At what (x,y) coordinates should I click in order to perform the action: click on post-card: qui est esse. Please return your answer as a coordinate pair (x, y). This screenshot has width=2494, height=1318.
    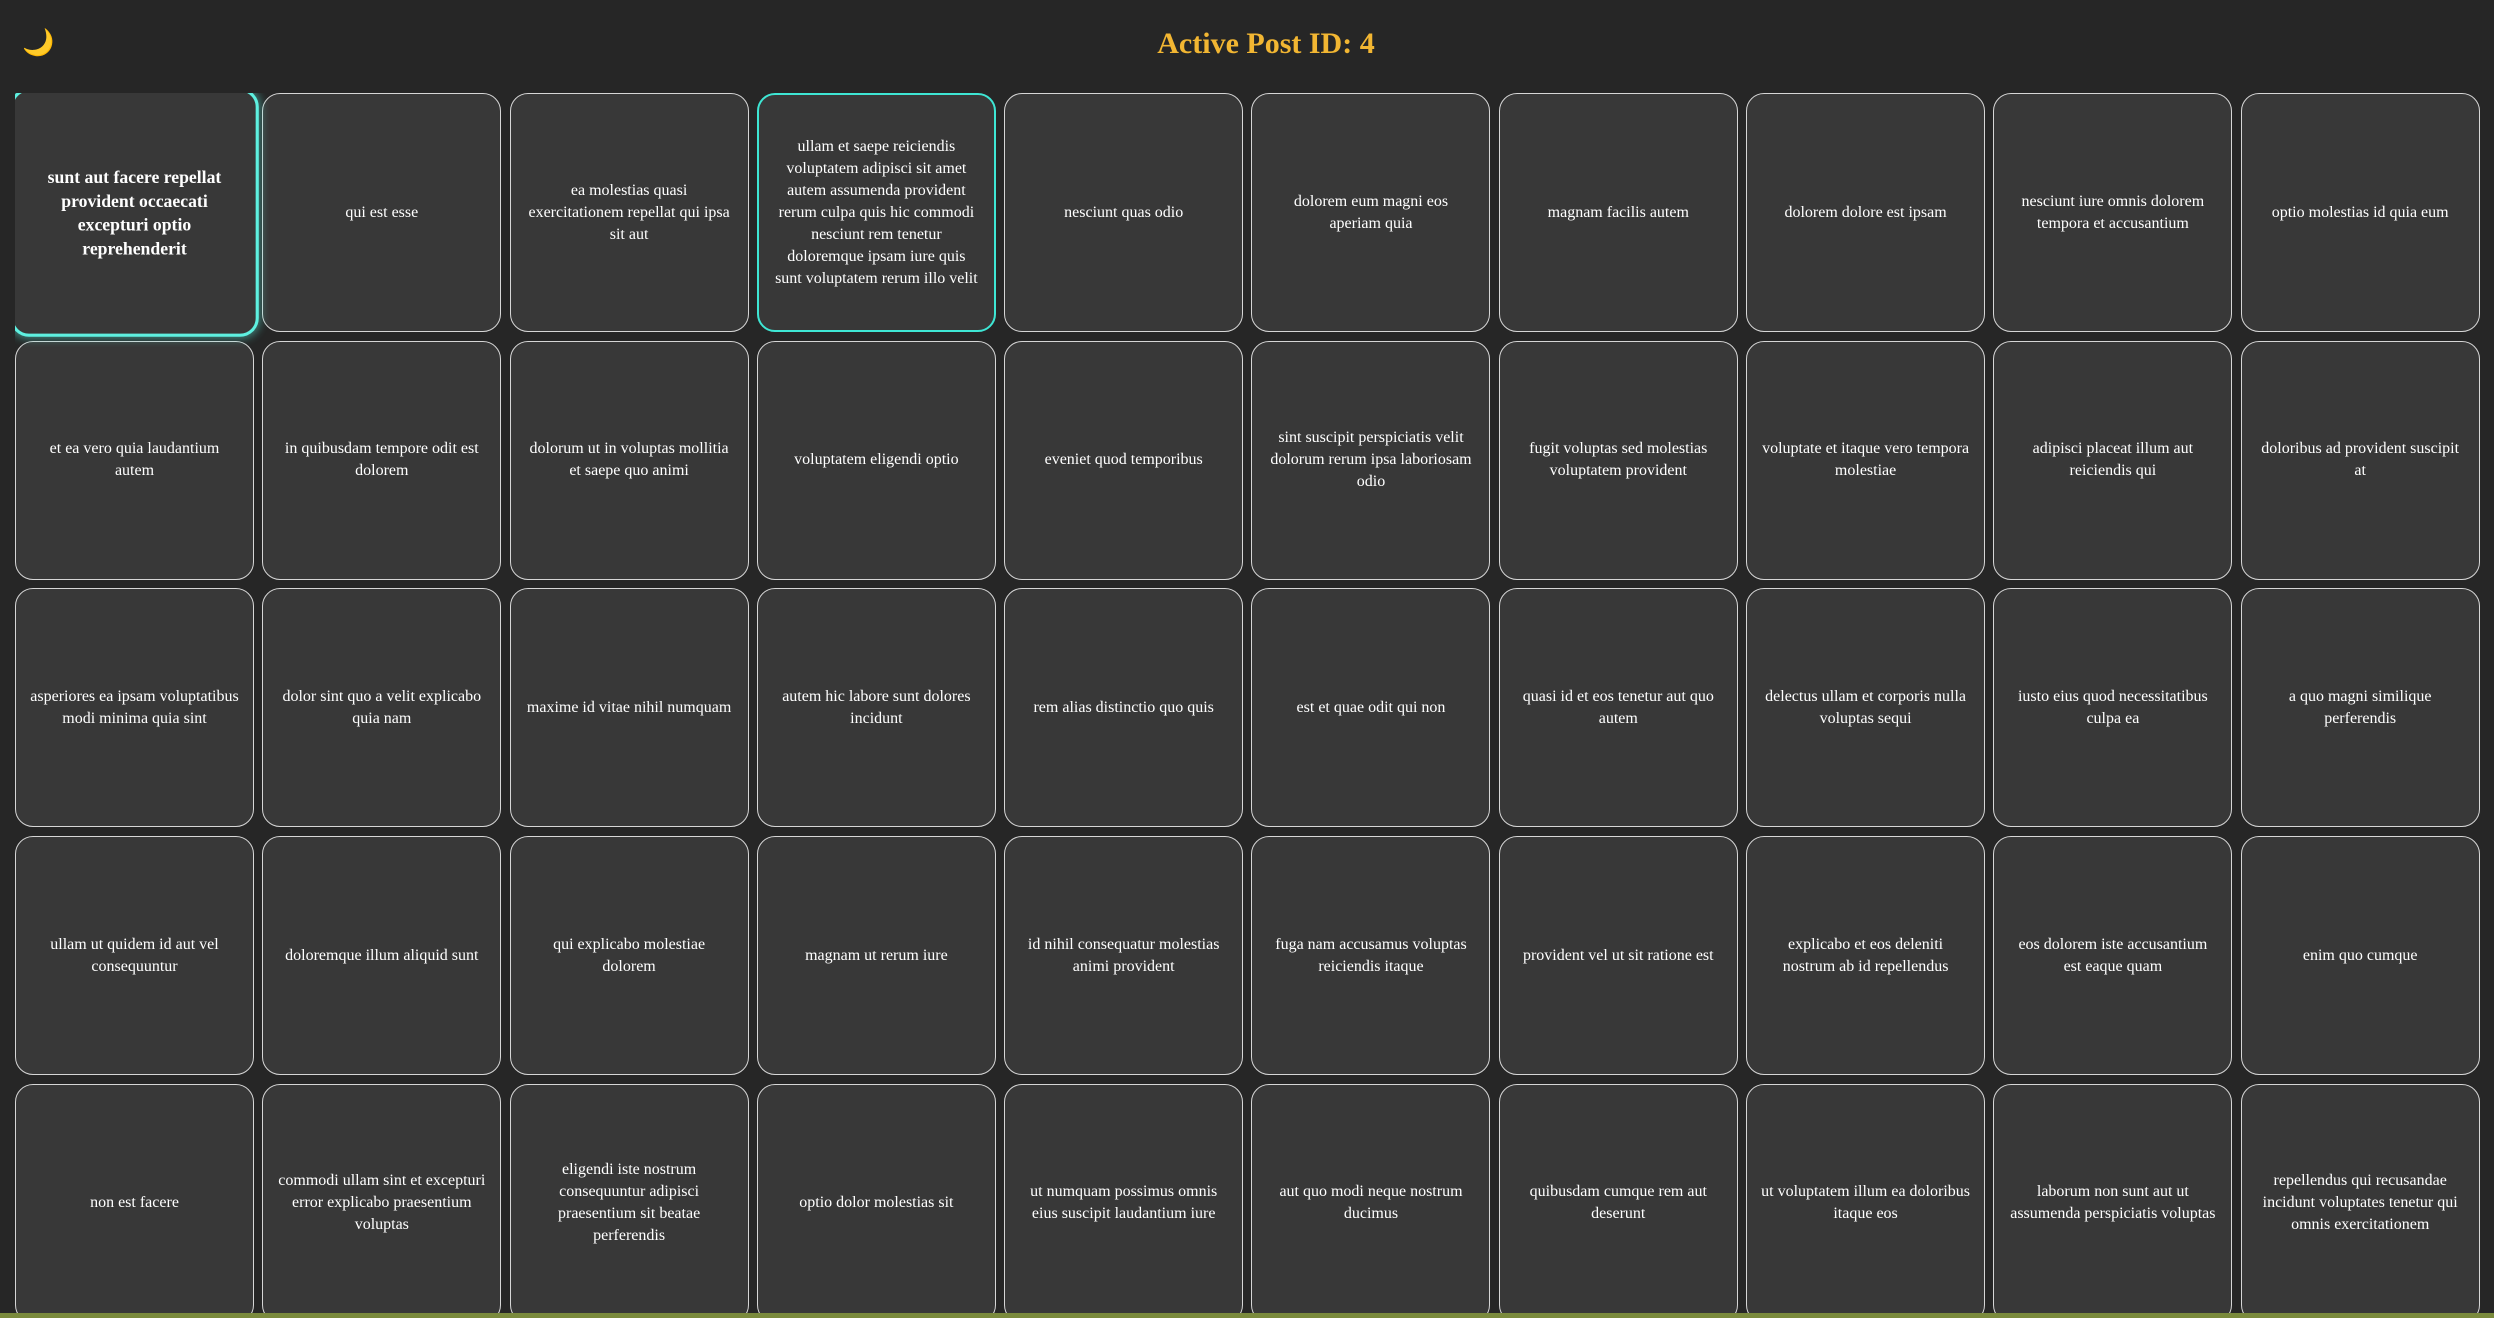
    Looking at the image, I should click on (382, 212).